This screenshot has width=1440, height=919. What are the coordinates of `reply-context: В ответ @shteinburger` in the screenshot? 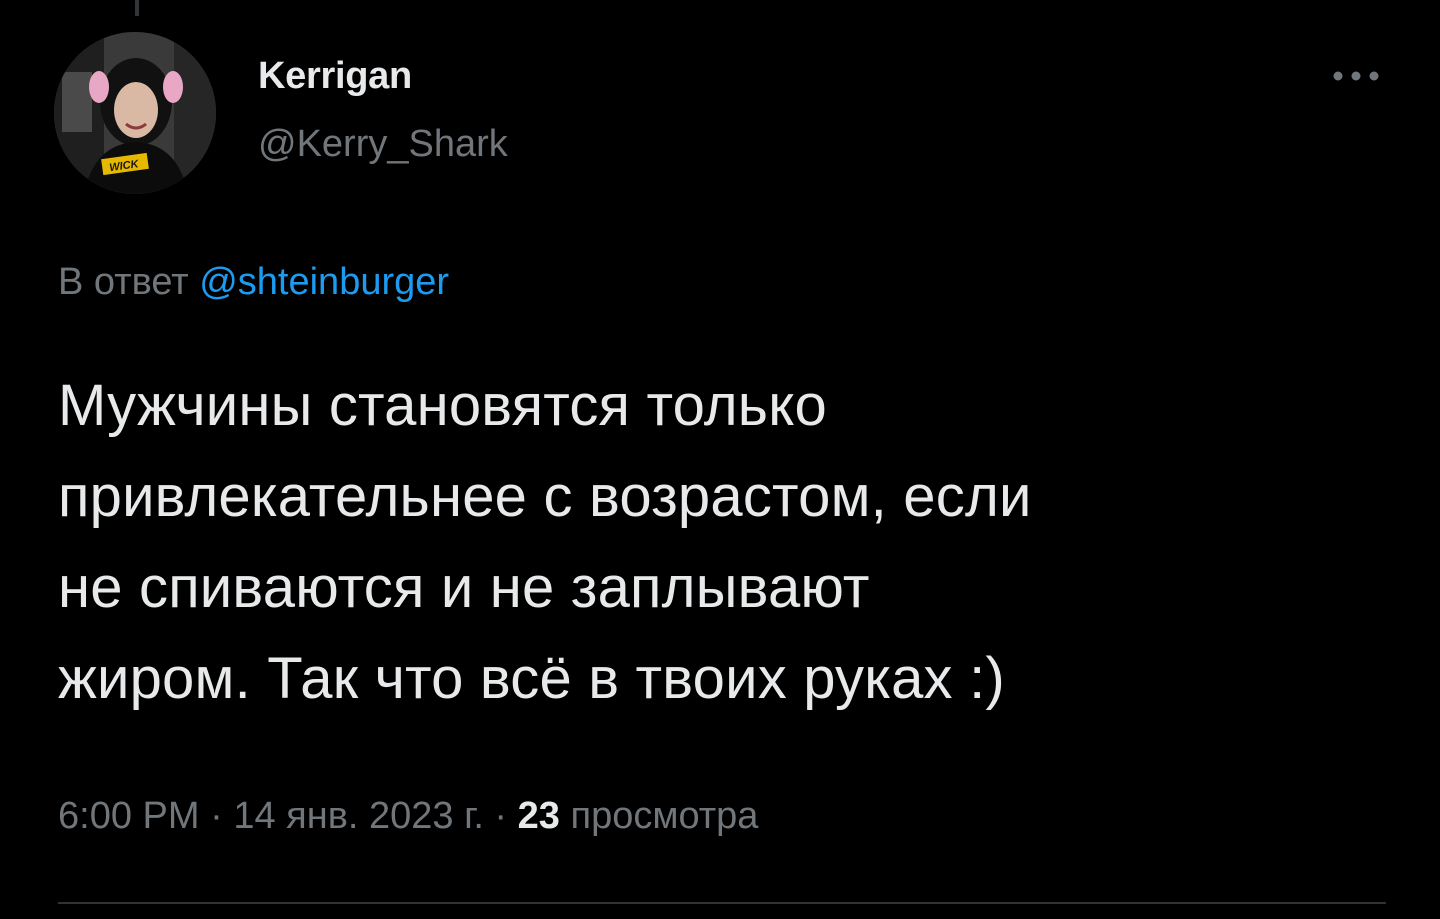 It's located at (253, 282).